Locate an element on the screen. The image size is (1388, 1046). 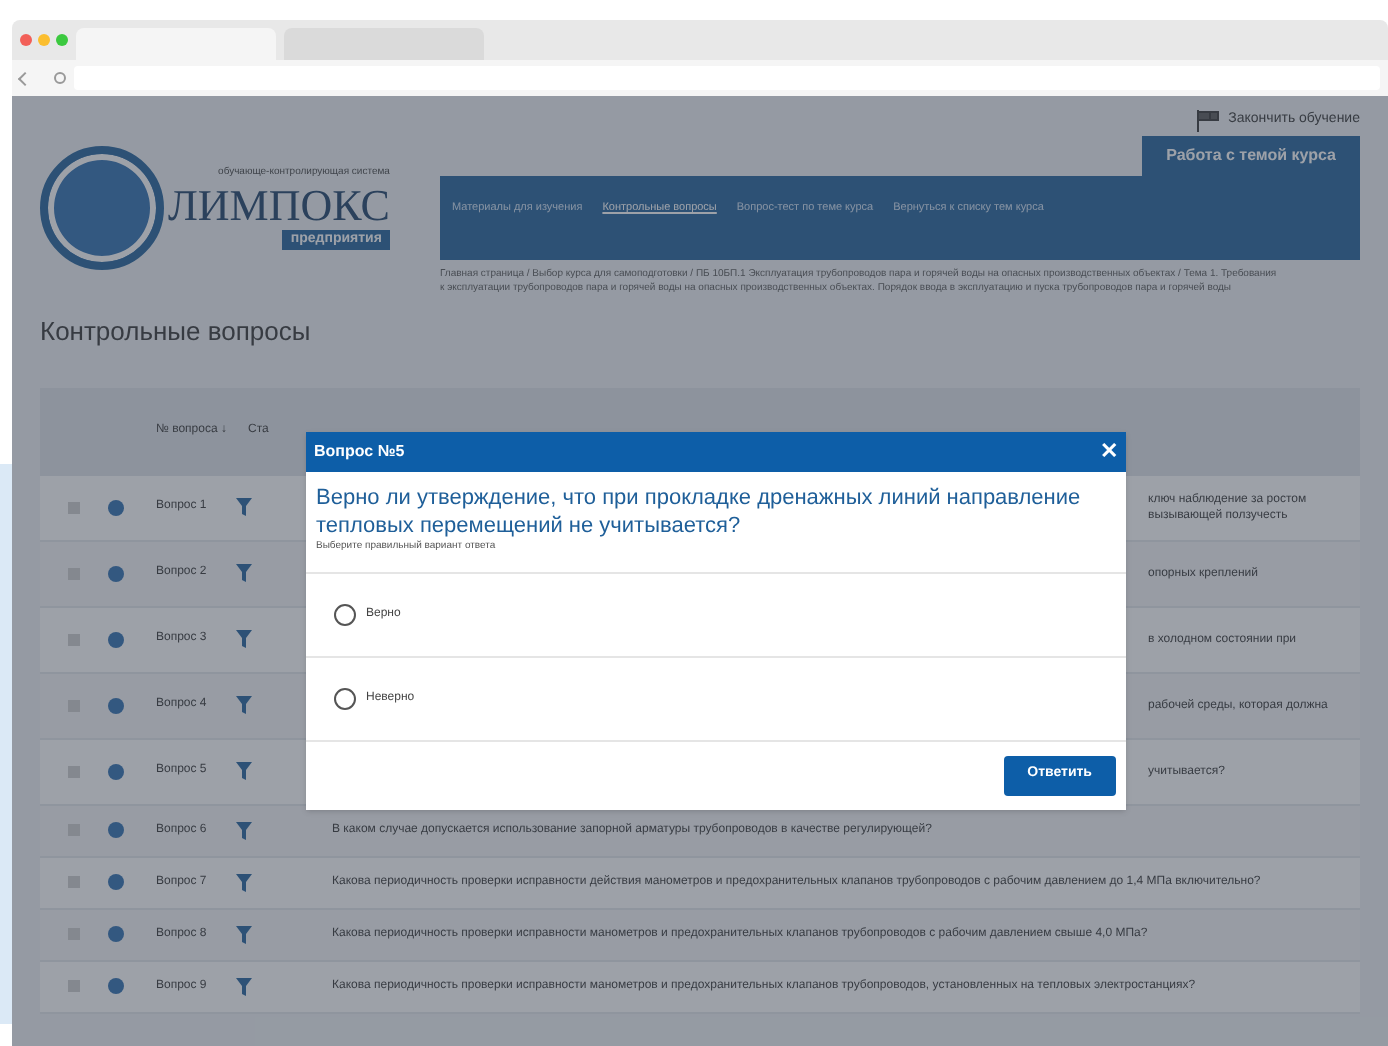
dialog-question: Верно ли утверждение, что при прокладке дренажных линий направление тепловых перемещений не учитывается? is located at coordinates (698, 512).